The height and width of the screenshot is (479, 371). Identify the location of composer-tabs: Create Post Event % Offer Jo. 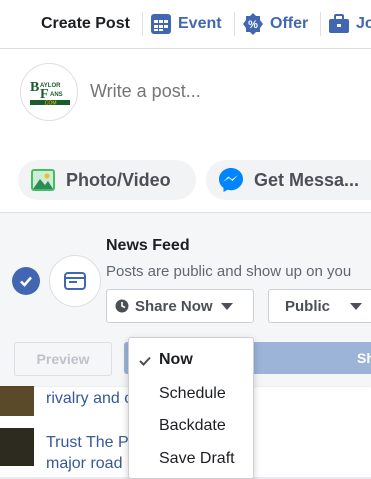
(185, 24).